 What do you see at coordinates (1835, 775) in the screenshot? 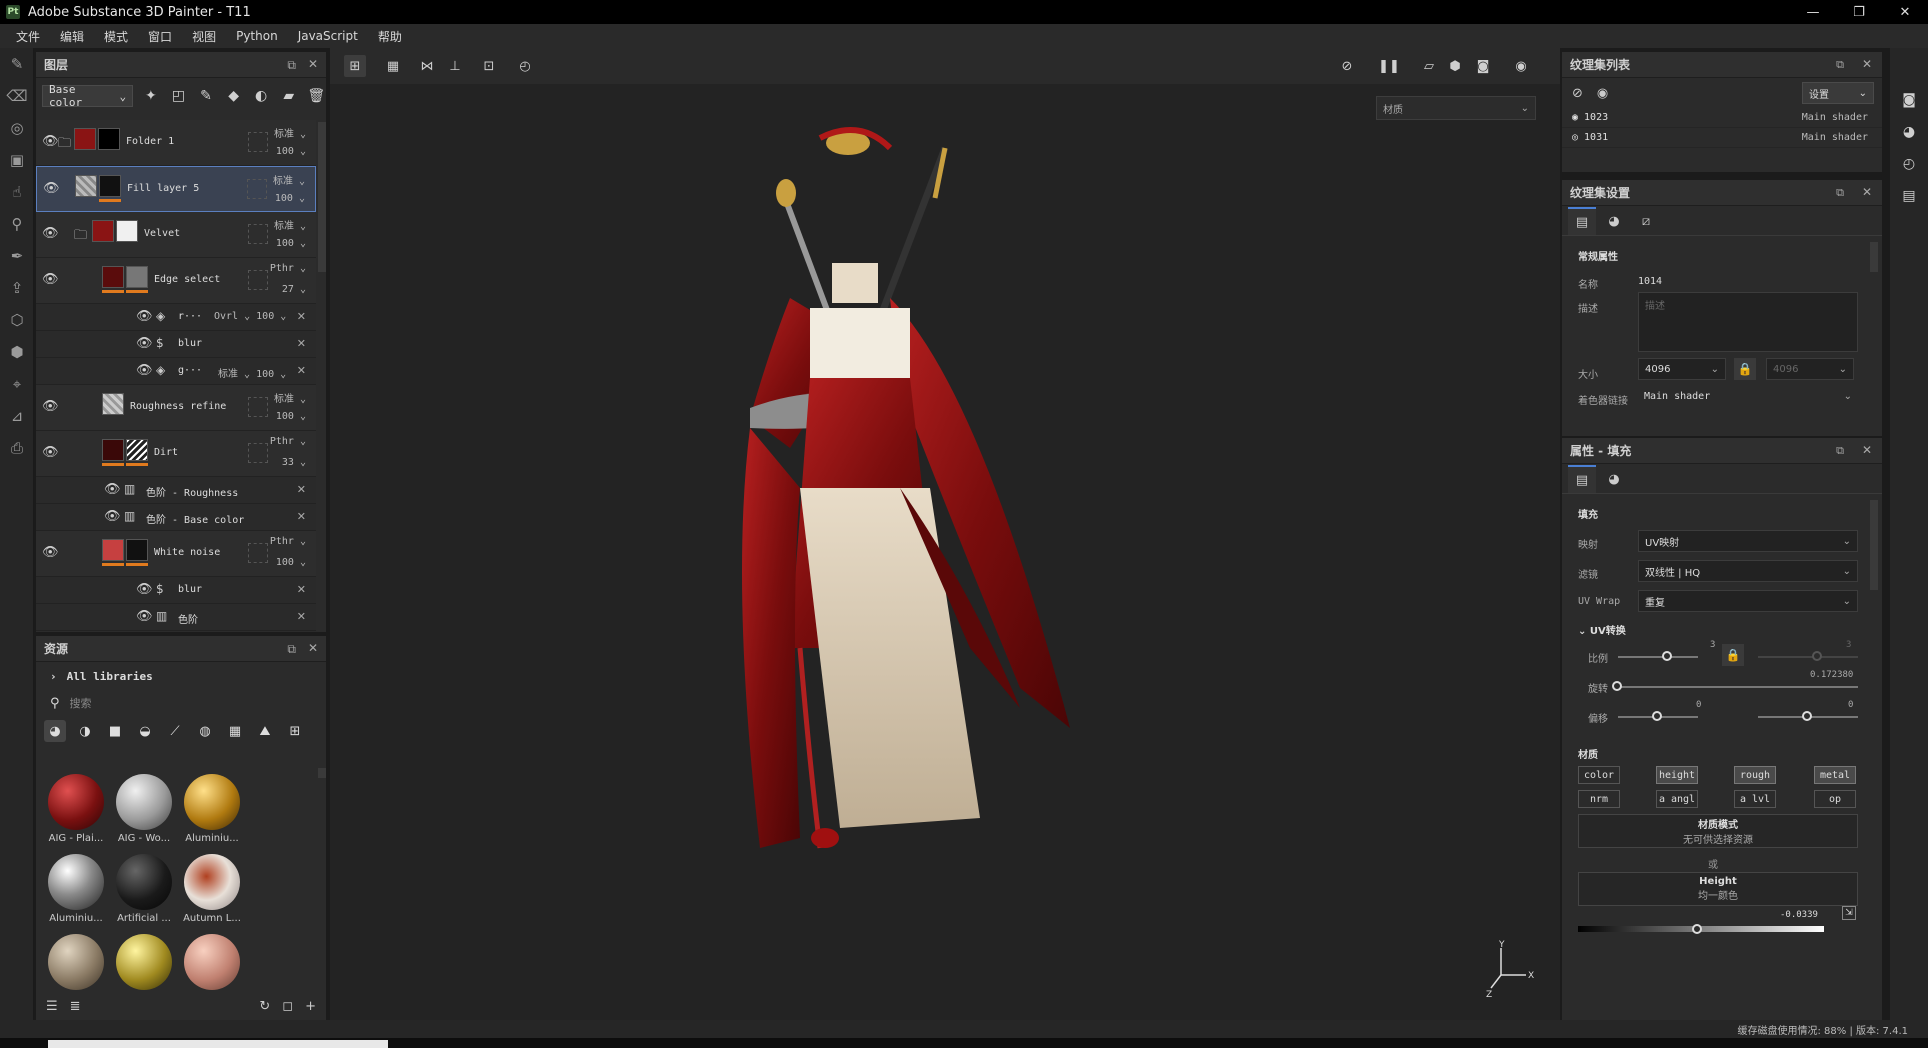
I see `channel-metal-toggle: metal` at bounding box center [1835, 775].